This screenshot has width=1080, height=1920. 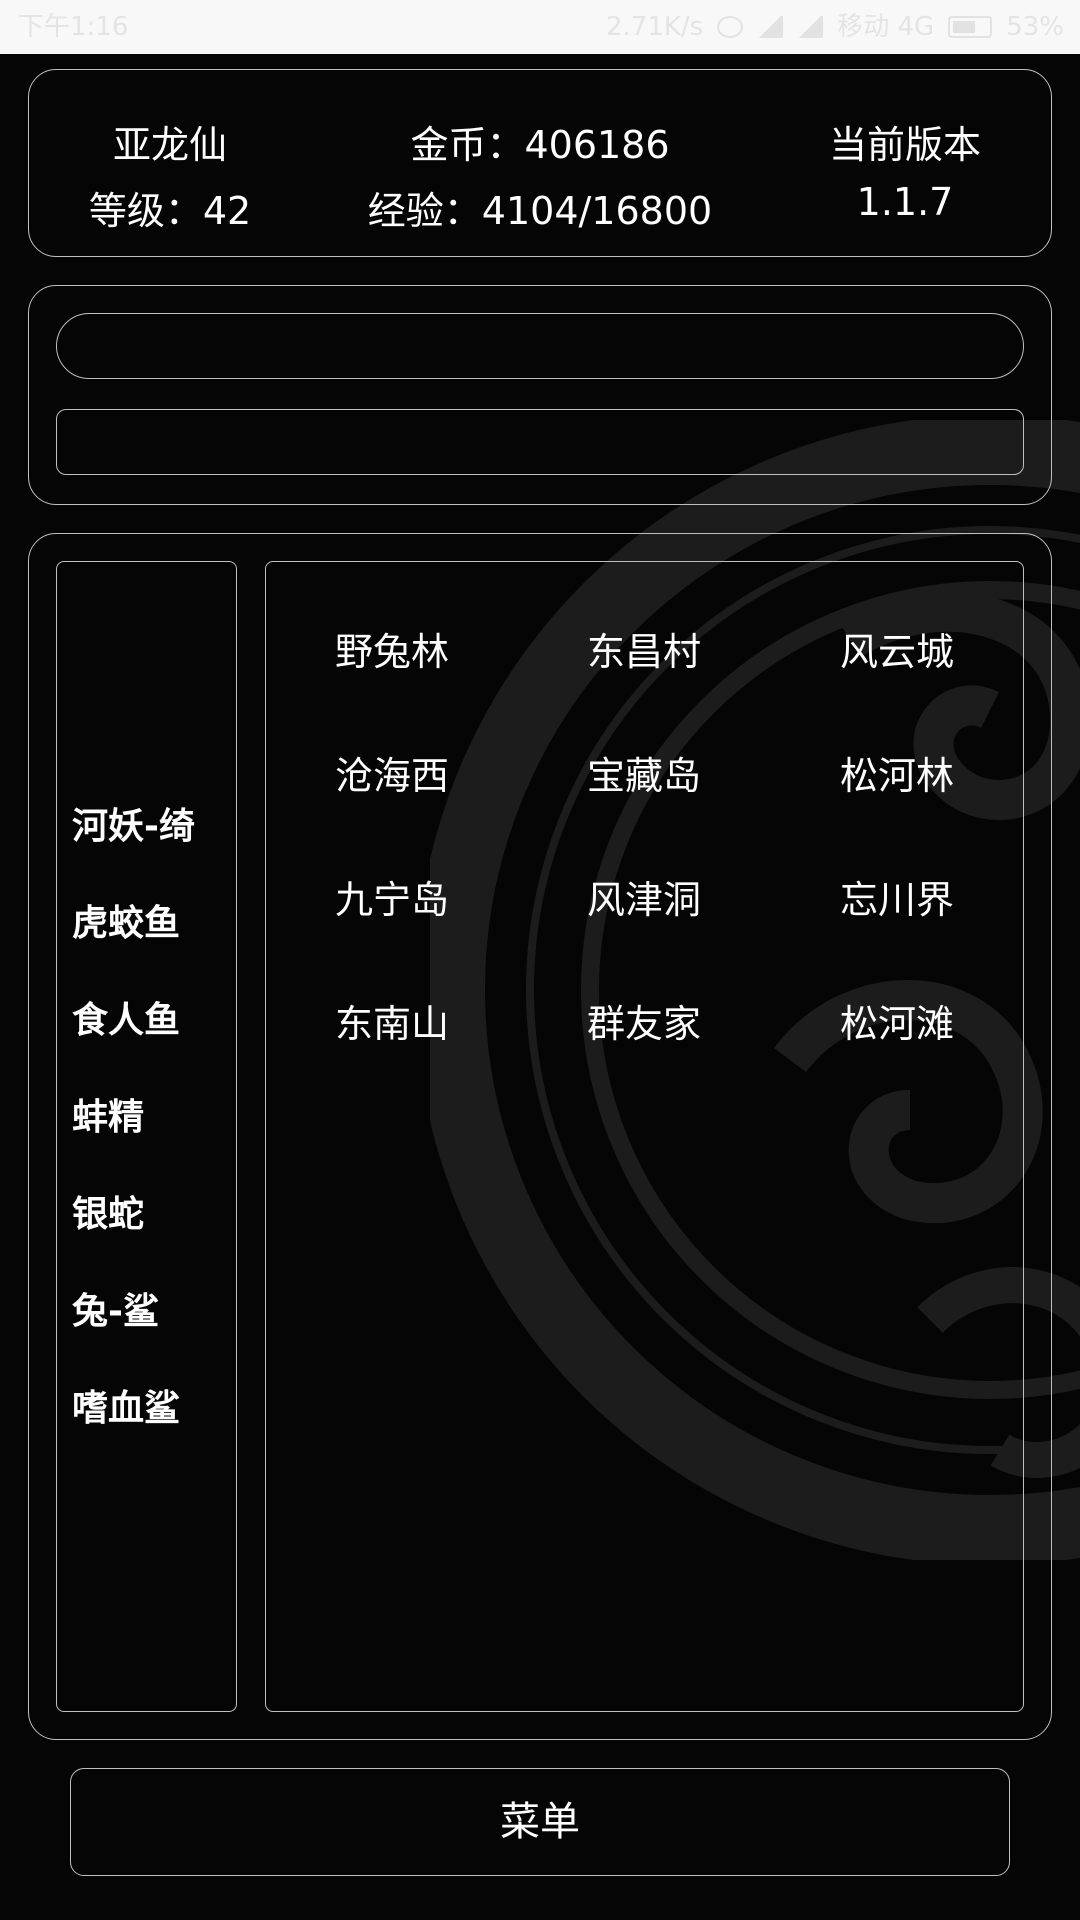 What do you see at coordinates (126, 920) in the screenshot?
I see `monster-item: 虎蛟鱼` at bounding box center [126, 920].